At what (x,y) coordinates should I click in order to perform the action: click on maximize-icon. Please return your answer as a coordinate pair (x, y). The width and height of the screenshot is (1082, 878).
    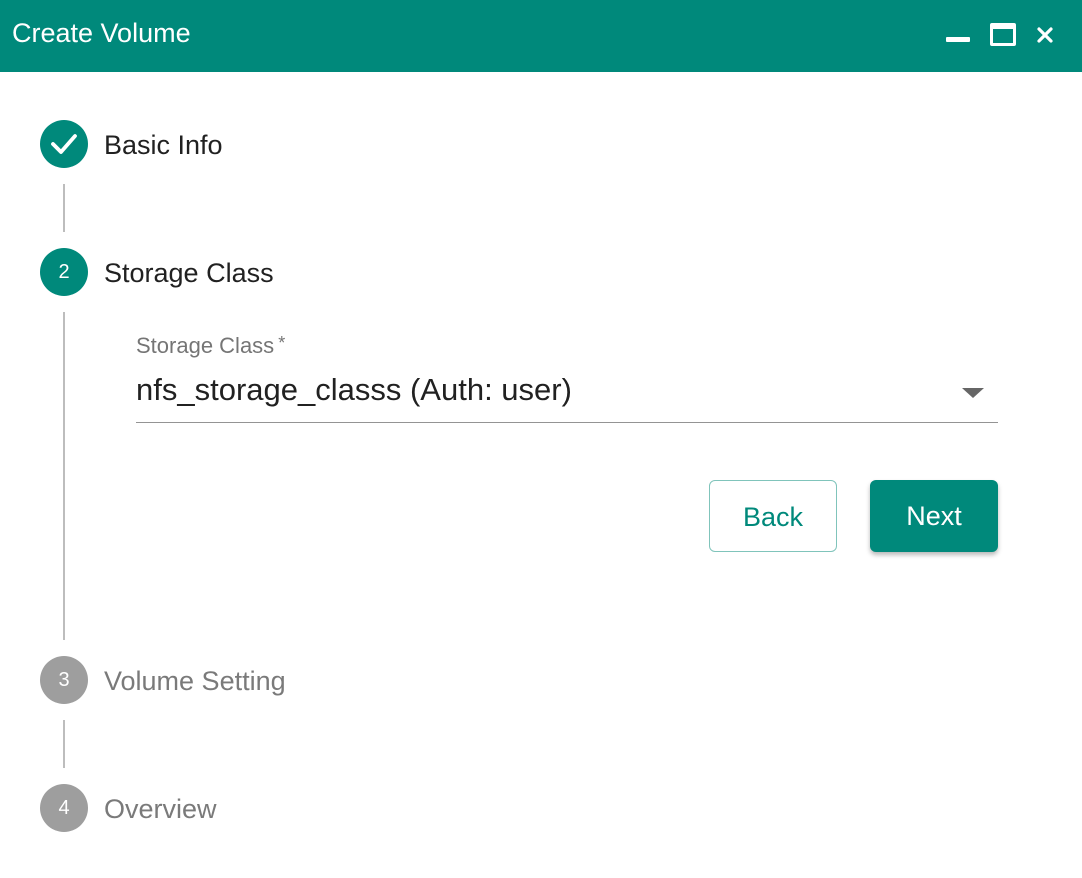
    Looking at the image, I should click on (1003, 35).